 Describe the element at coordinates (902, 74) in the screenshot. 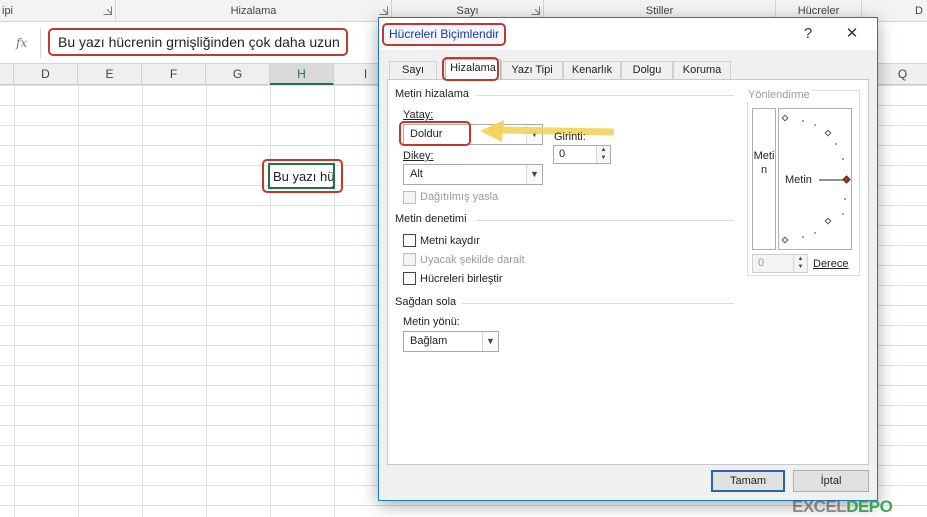

I see `column-header-q: Q` at that location.